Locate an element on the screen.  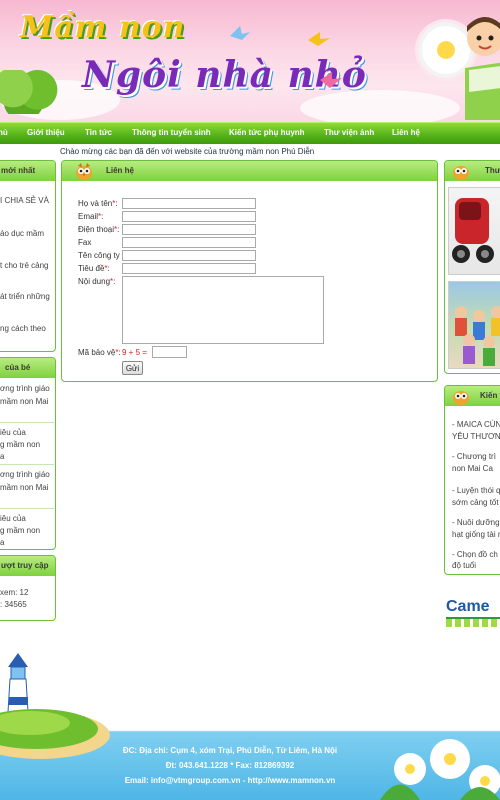
visitor-count-line: xem: 12 is located at coordinates (14, 592).